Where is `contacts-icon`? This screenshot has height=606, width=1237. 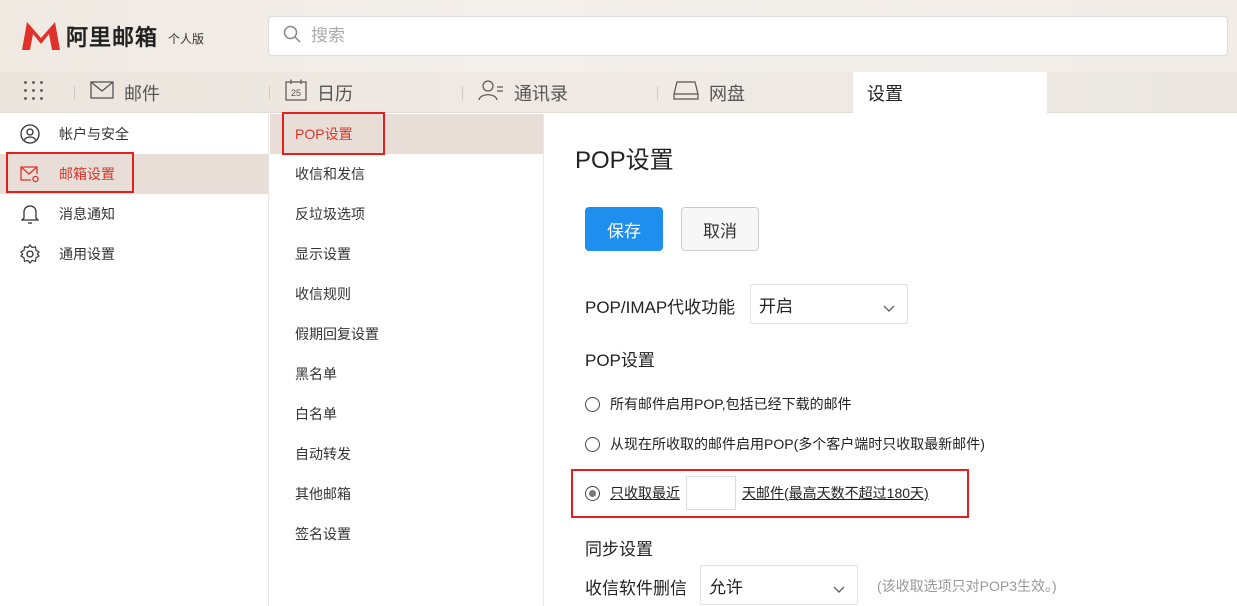 contacts-icon is located at coordinates (491, 92).